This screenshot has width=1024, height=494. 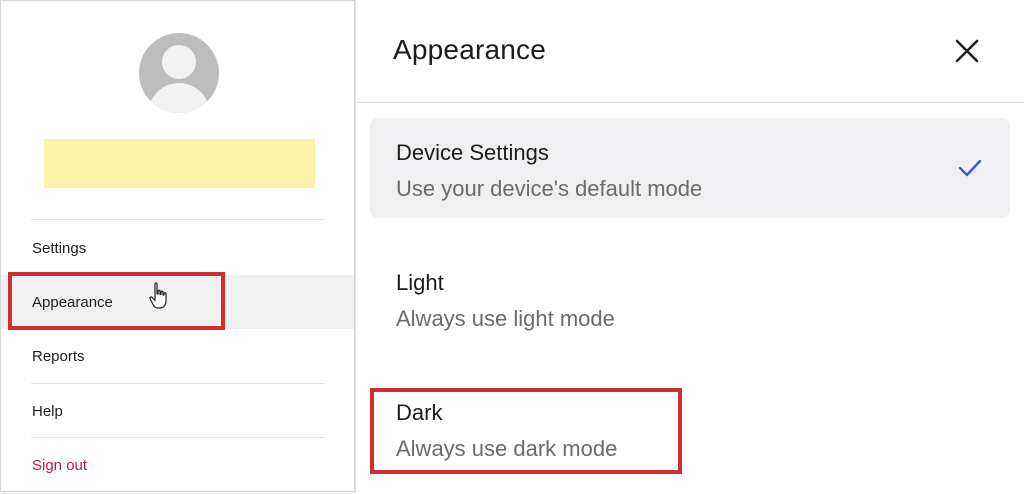 What do you see at coordinates (419, 412) in the screenshot?
I see `option-title: Dark` at bounding box center [419, 412].